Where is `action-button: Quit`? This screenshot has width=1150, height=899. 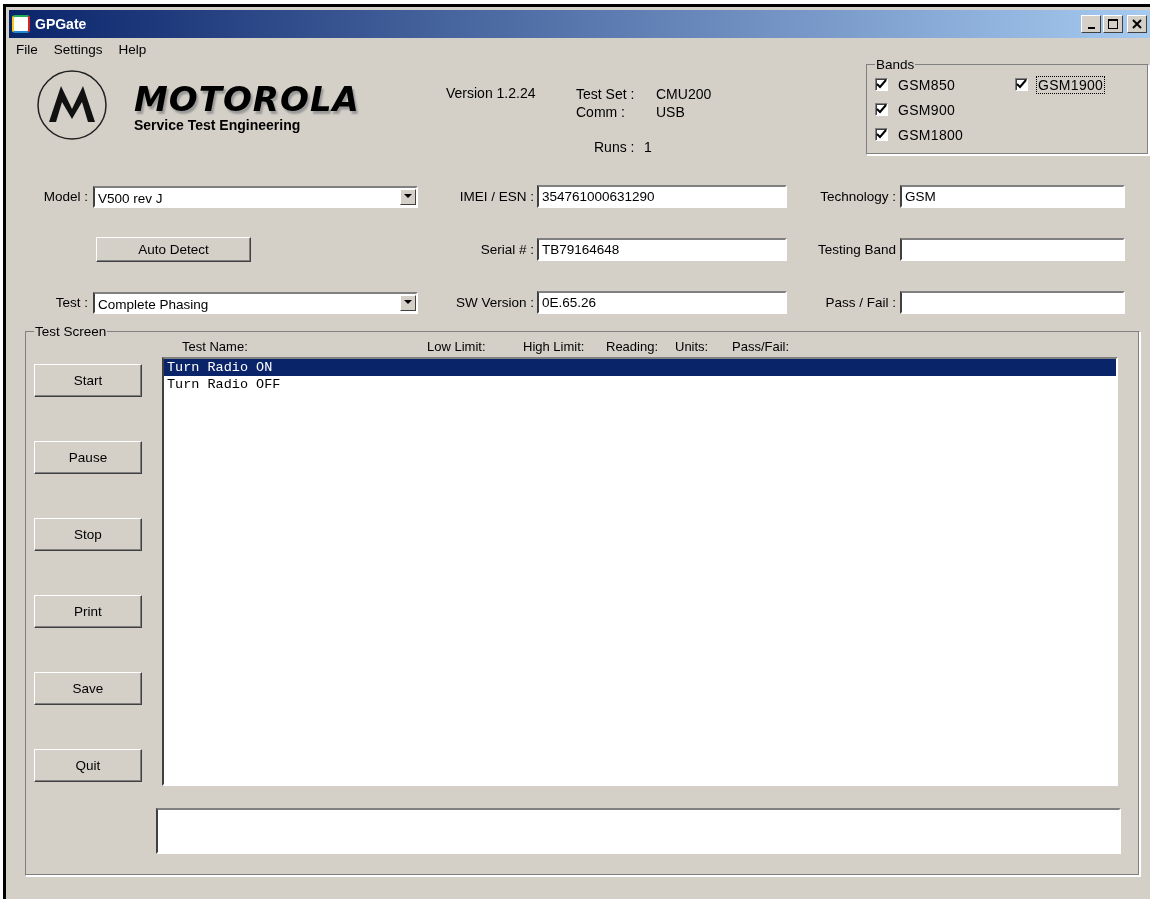
action-button: Quit is located at coordinates (88, 765).